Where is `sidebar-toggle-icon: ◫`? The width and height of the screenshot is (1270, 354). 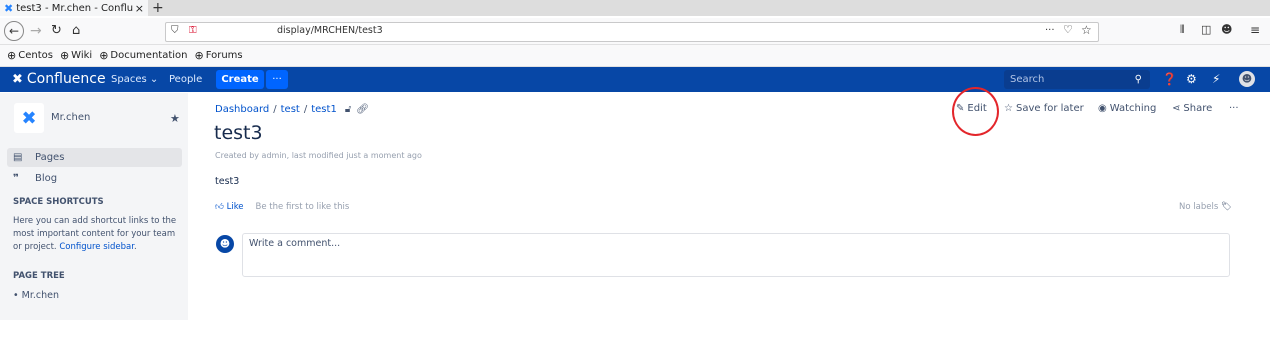 sidebar-toggle-icon: ◫ is located at coordinates (1206, 30).